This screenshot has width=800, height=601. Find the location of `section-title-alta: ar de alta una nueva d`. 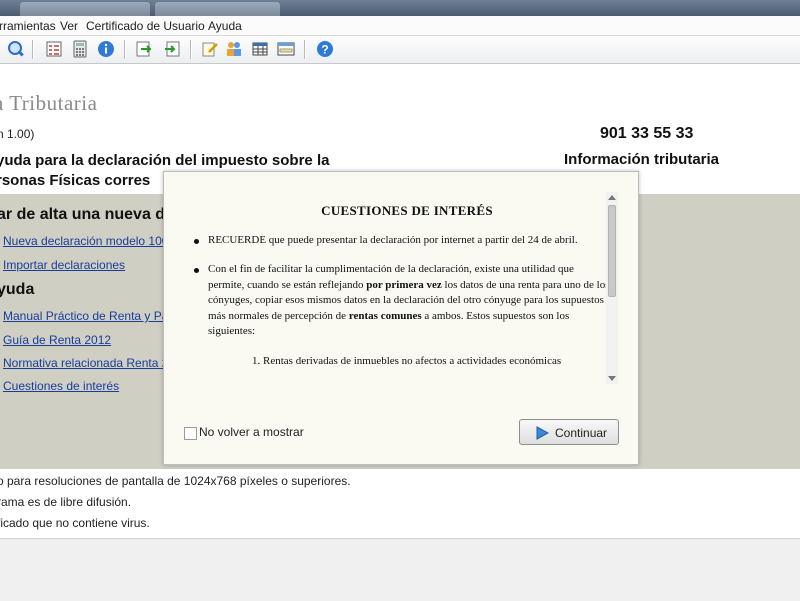

section-title-alta: ar de alta una nueva d is located at coordinates (83, 214).